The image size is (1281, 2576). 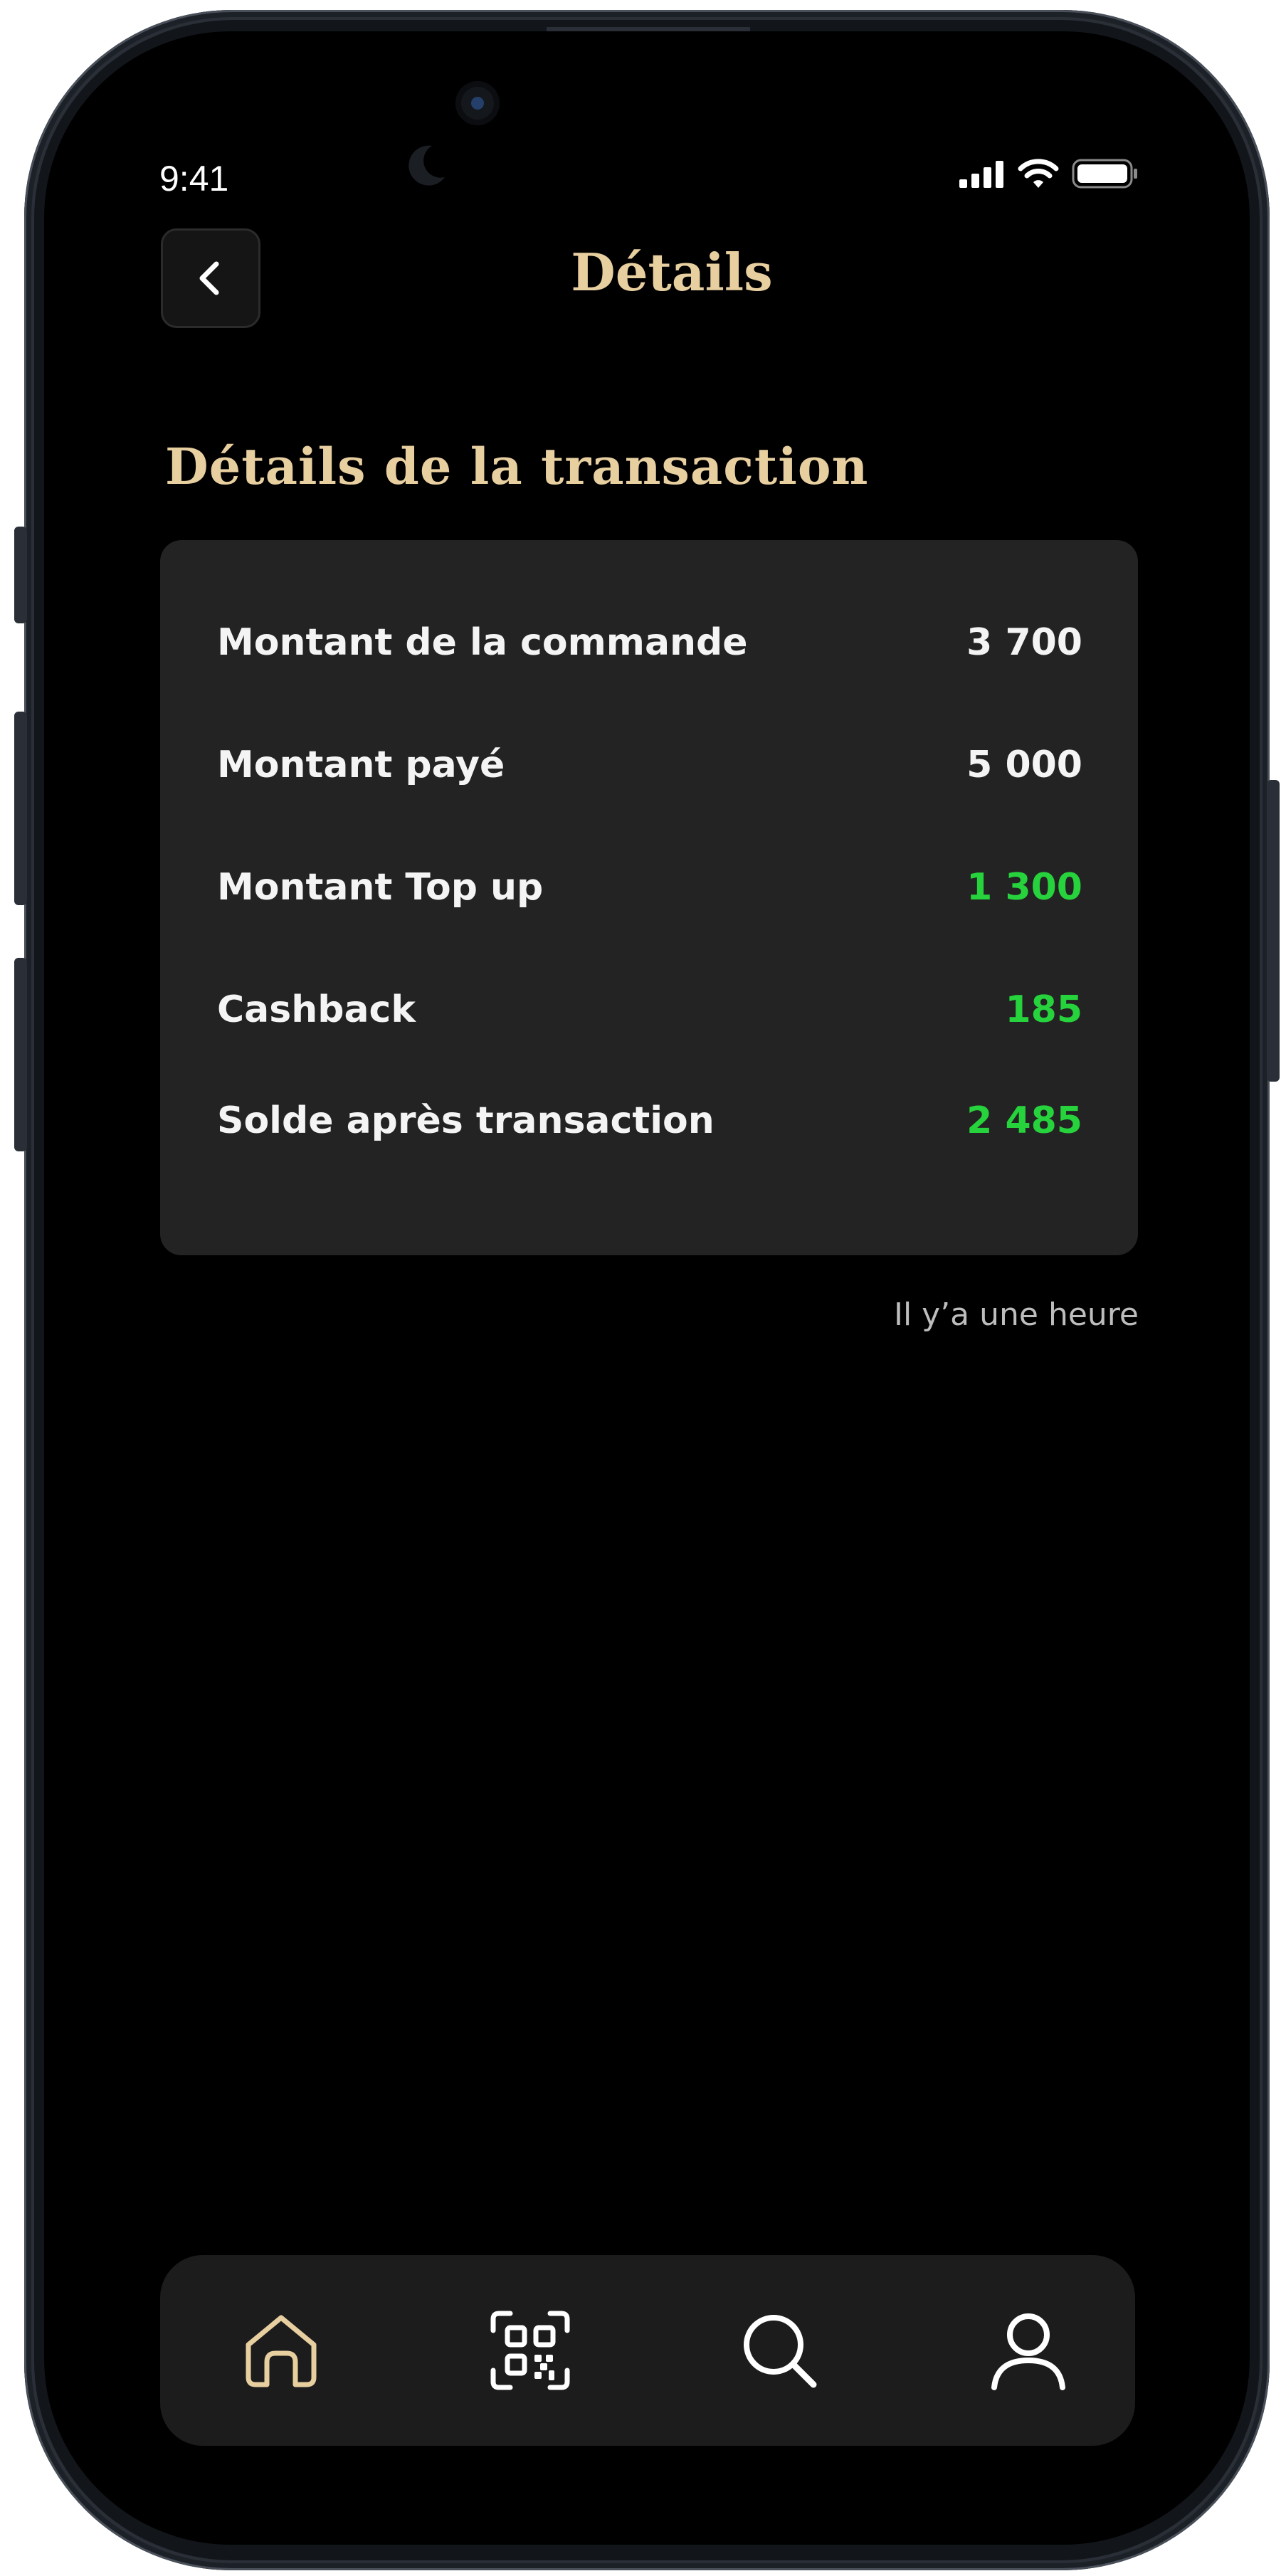 I want to click on detail-value: 5 000, so click(x=1024, y=765).